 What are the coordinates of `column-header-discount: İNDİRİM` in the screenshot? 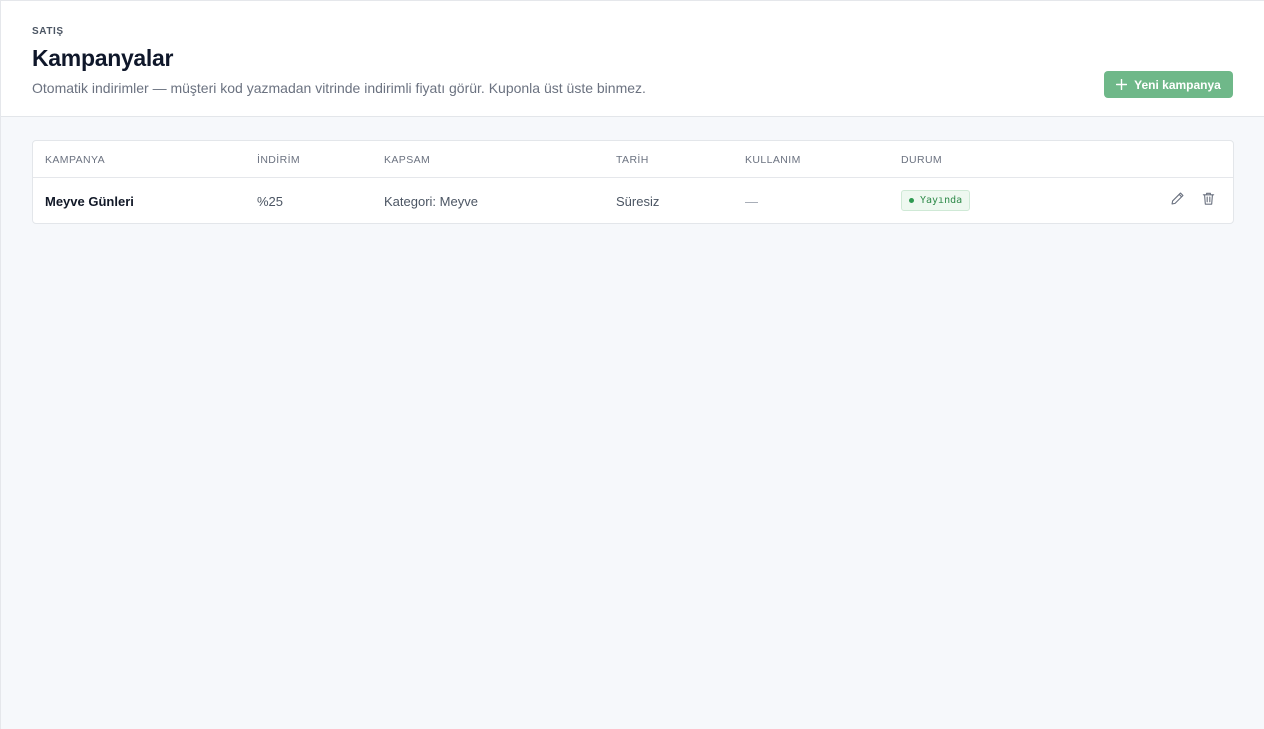 It's located at (279, 160).